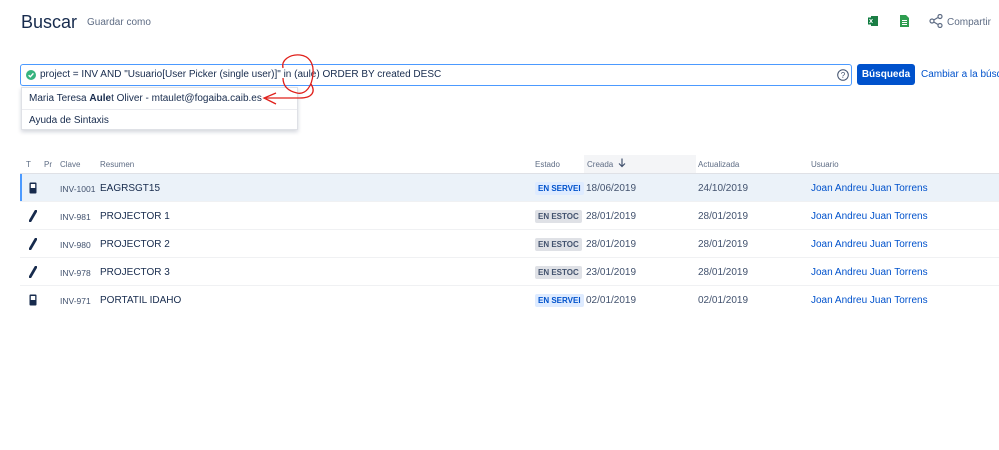  Describe the element at coordinates (49, 22) in the screenshot. I see `page-title: Buscar` at that location.